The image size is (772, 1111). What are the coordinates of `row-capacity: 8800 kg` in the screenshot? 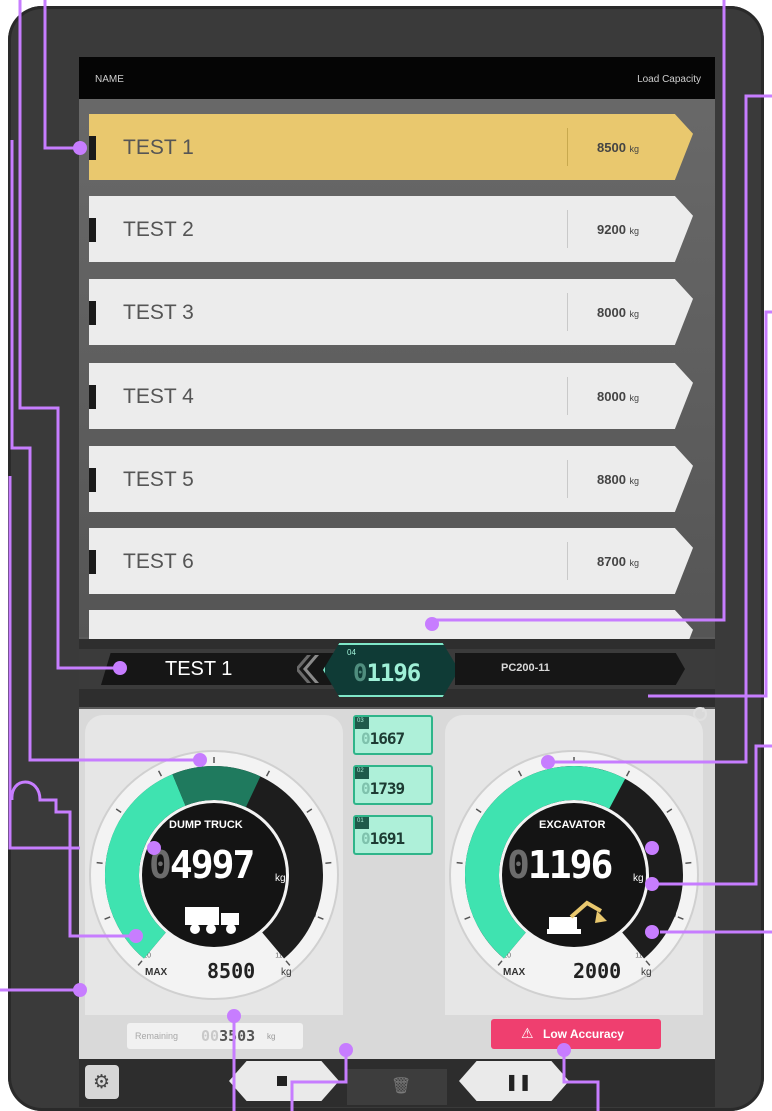 It's located at (618, 479).